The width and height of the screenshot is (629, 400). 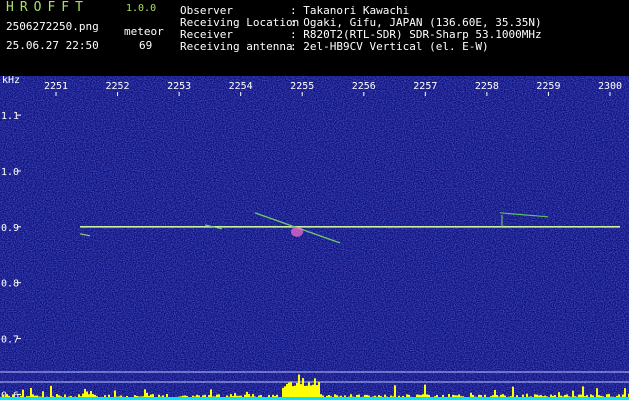 What do you see at coordinates (11, 81) in the screenshot?
I see `y-axis-label: kHz` at bounding box center [11, 81].